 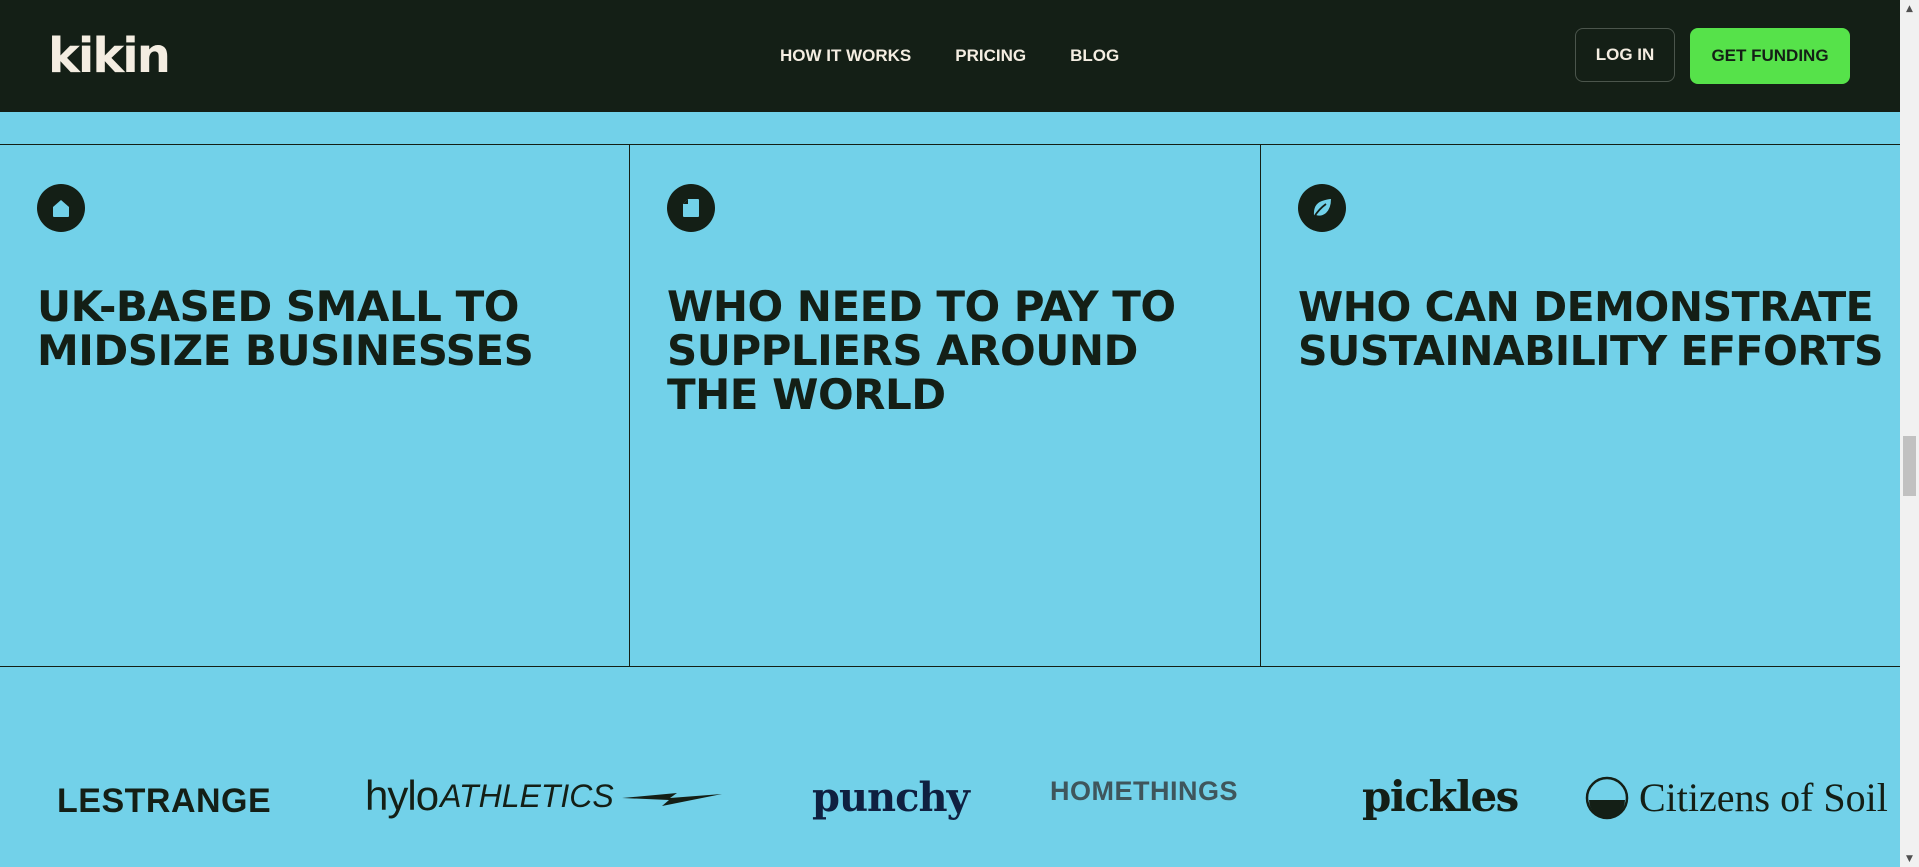 I want to click on scroll-up-arrow-icon: ▲, so click(x=1909, y=8).